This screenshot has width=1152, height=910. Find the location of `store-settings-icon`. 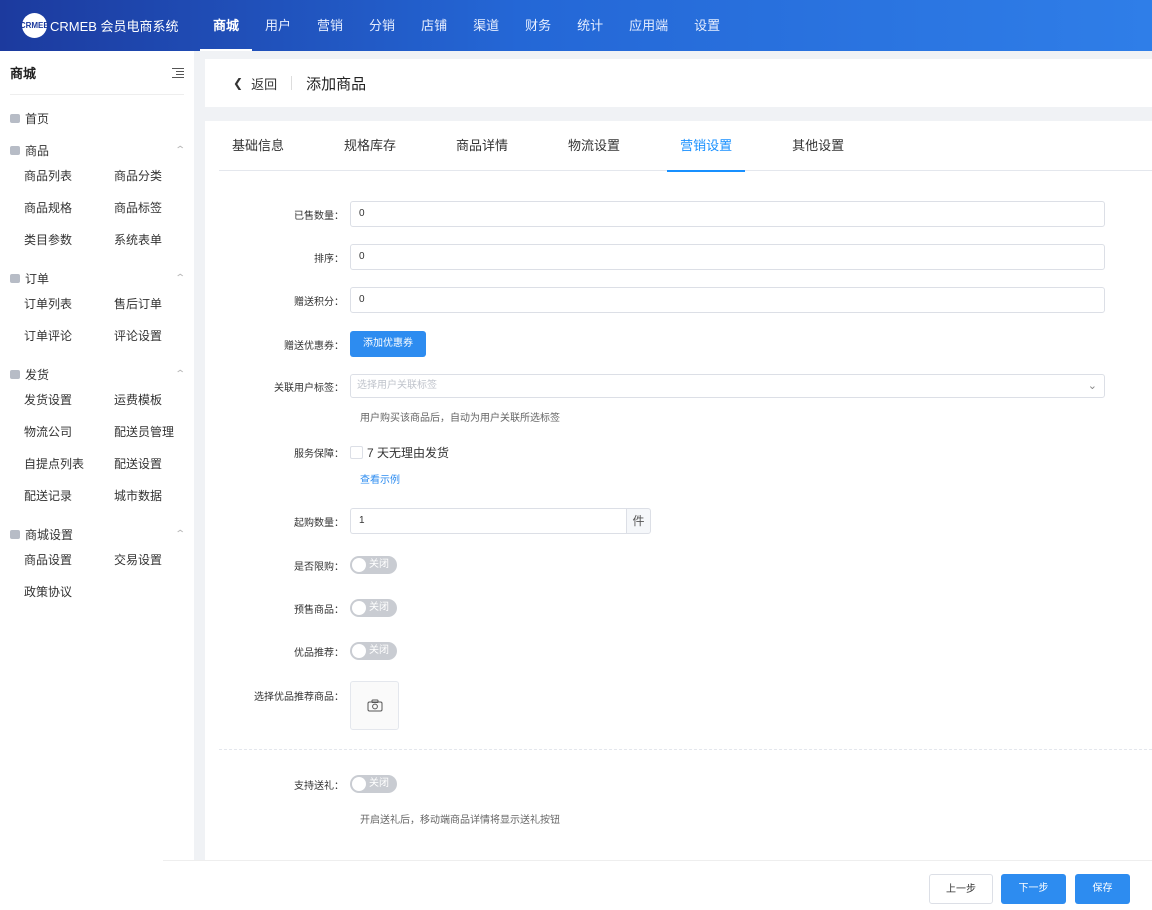

store-settings-icon is located at coordinates (15, 534).